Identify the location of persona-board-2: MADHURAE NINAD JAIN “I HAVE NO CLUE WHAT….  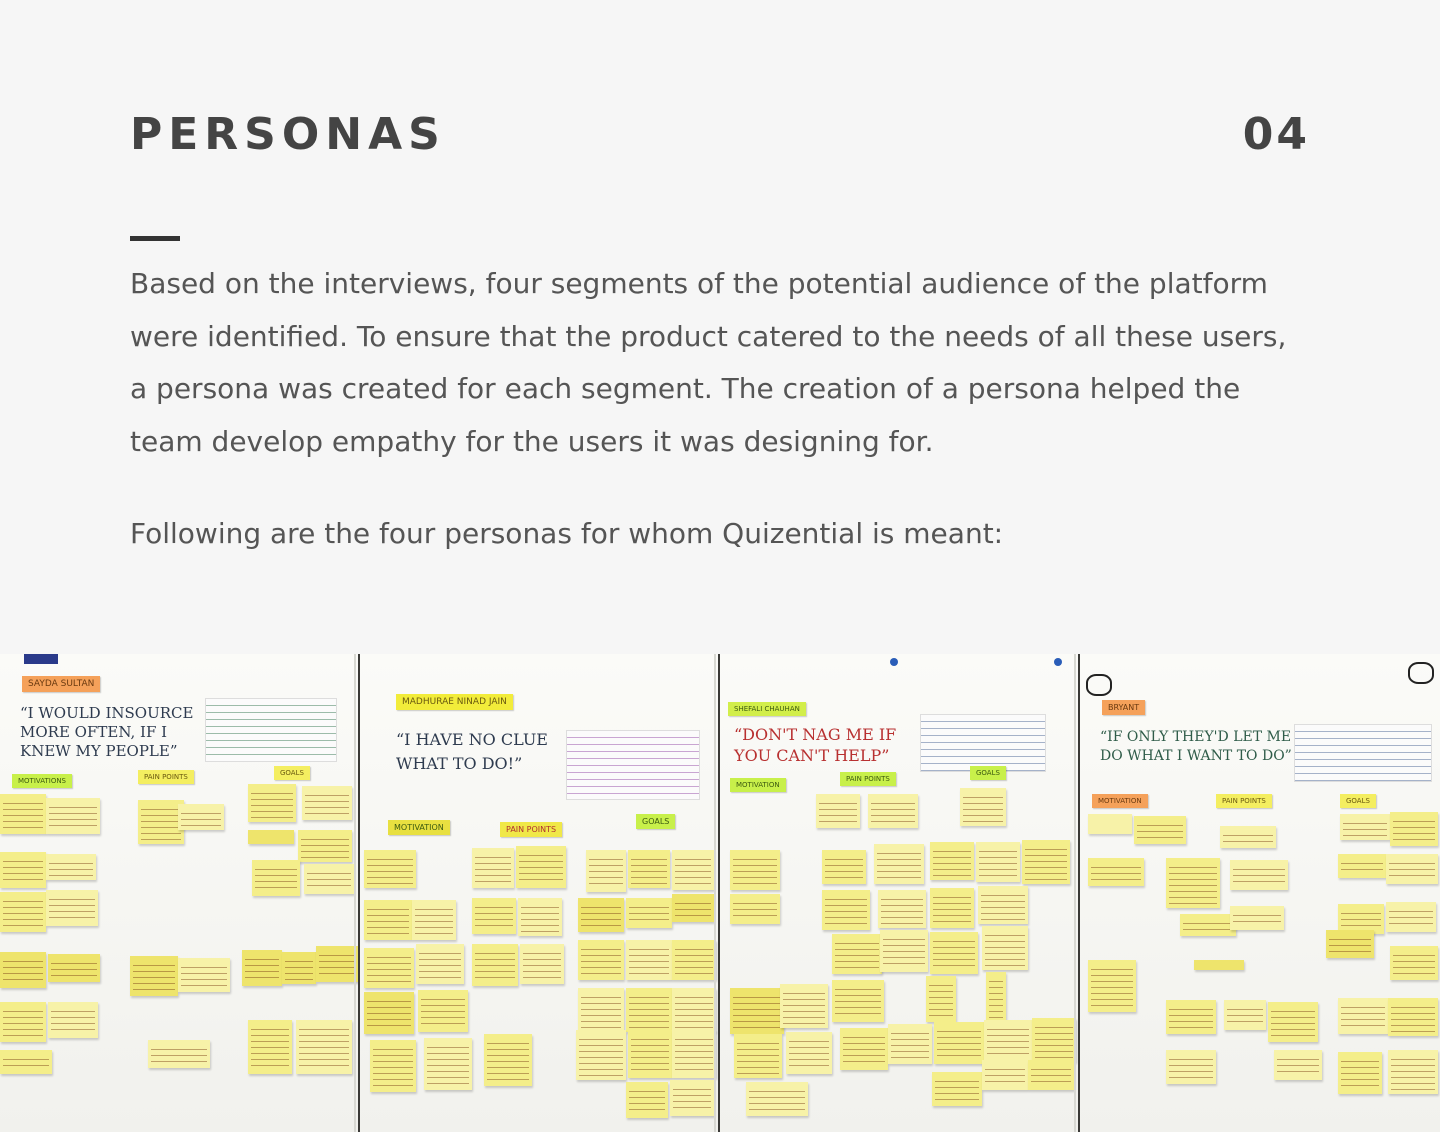
(539, 893).